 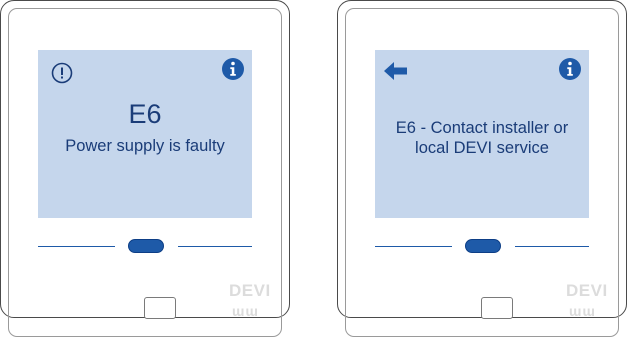 What do you see at coordinates (62, 75) in the screenshot?
I see `alert-icon` at bounding box center [62, 75].